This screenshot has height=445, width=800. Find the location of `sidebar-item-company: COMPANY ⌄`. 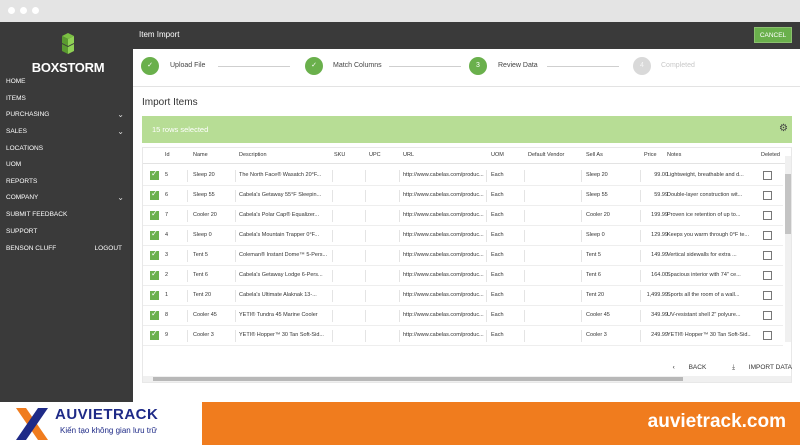

sidebar-item-company: COMPANY ⌄ is located at coordinates (67, 198).